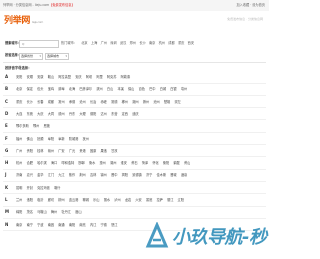  I want to click on post-info-link: 【免费发布信息】, so click(62, 5).